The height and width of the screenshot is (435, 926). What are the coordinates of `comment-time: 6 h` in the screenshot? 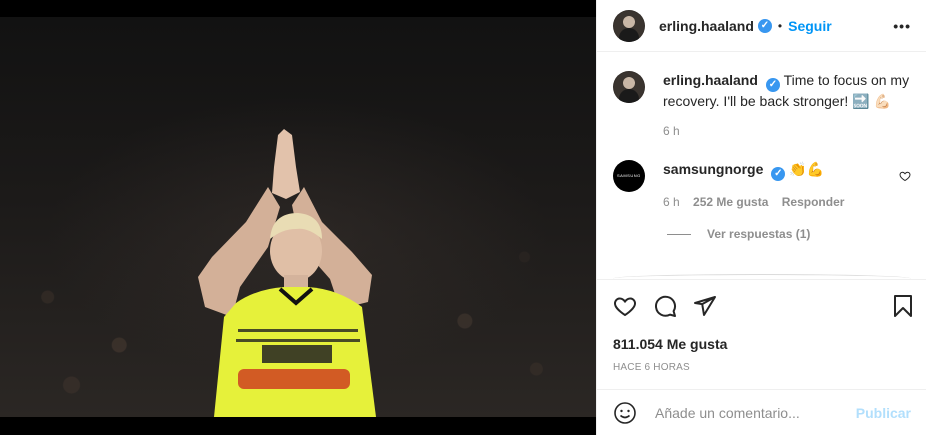 It's located at (671, 202).